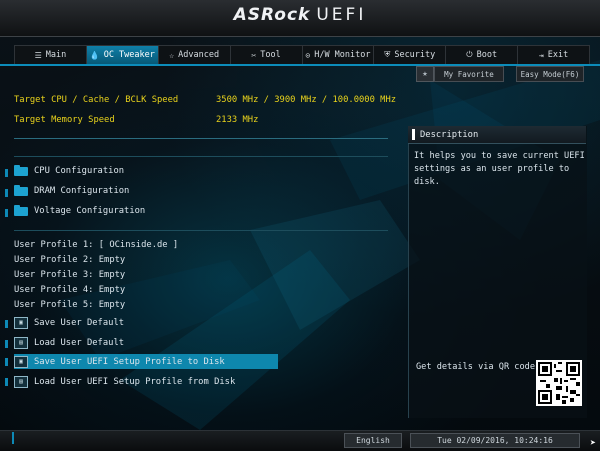 This screenshot has height=451, width=600. I want to click on load-user-default-item: ▤ Load User Default, so click(69, 343).